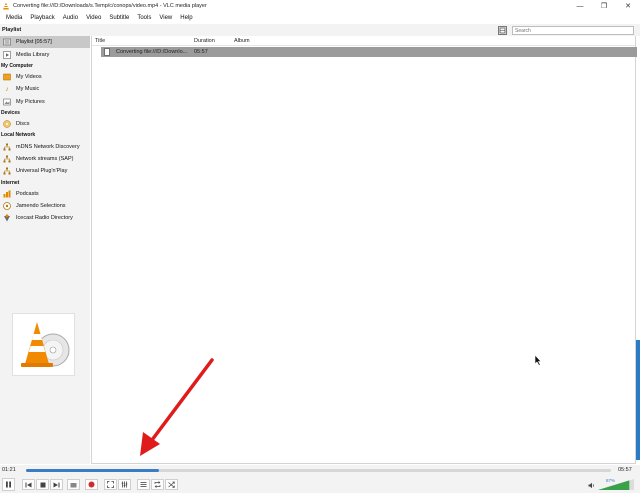 The width and height of the screenshot is (640, 493). I want to click on camera-icon, so click(73, 484).